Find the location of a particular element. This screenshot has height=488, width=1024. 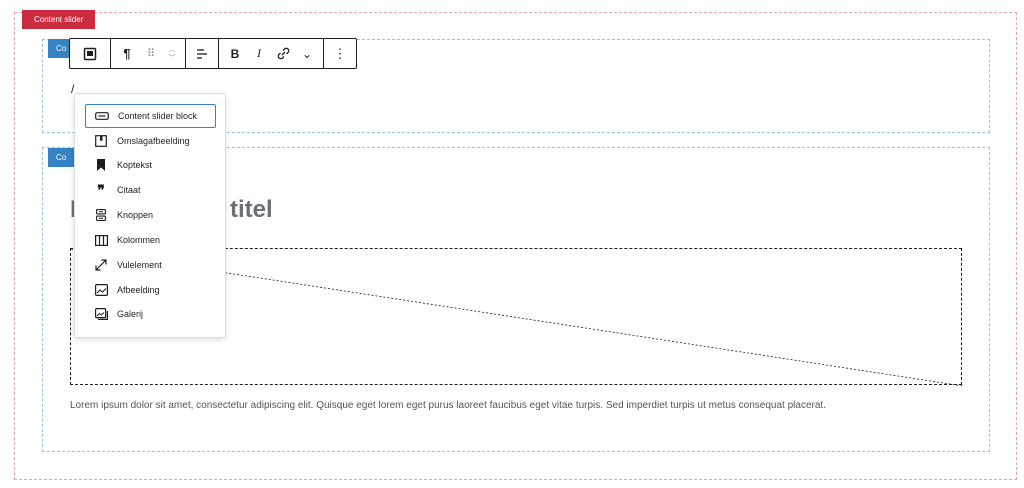

drag-handle: ⠿ is located at coordinates (151, 53).